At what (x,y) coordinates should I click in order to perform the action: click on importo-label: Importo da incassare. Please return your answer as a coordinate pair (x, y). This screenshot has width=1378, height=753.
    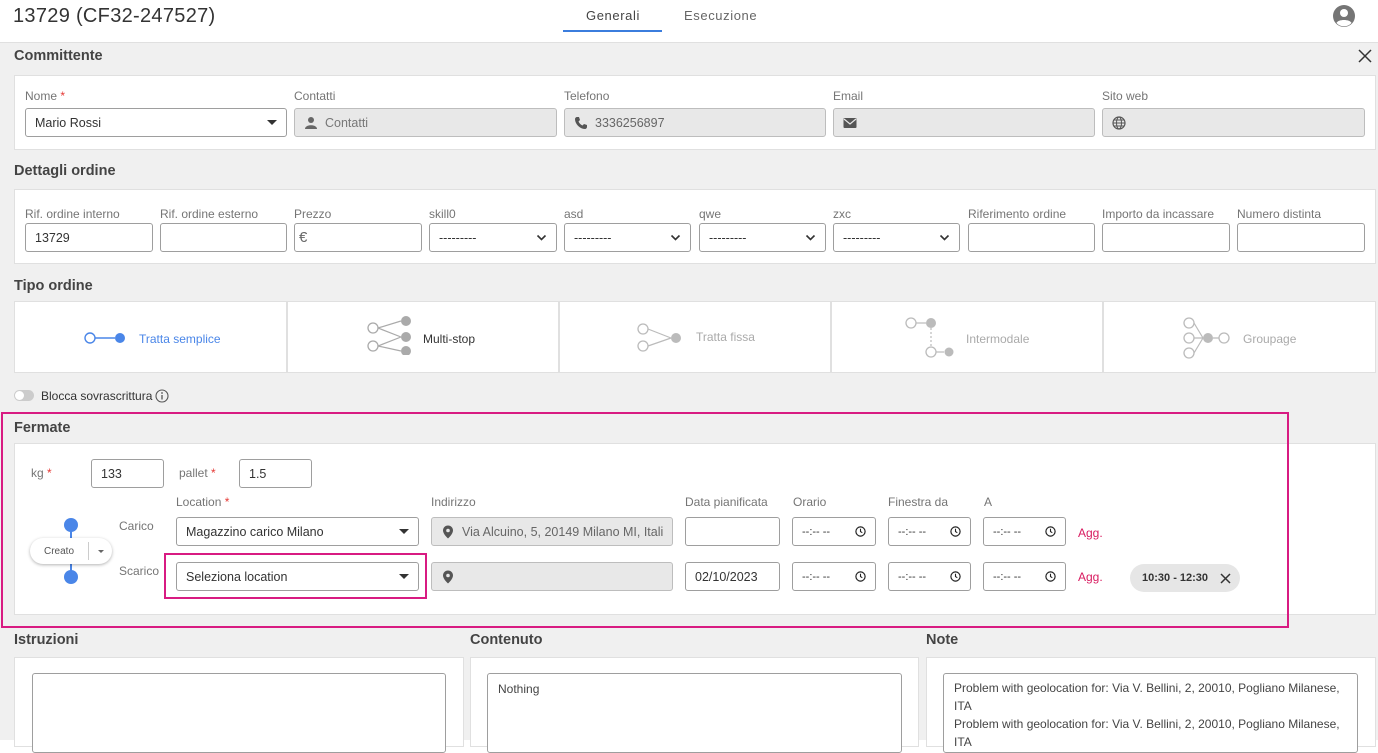
    Looking at the image, I should click on (1158, 214).